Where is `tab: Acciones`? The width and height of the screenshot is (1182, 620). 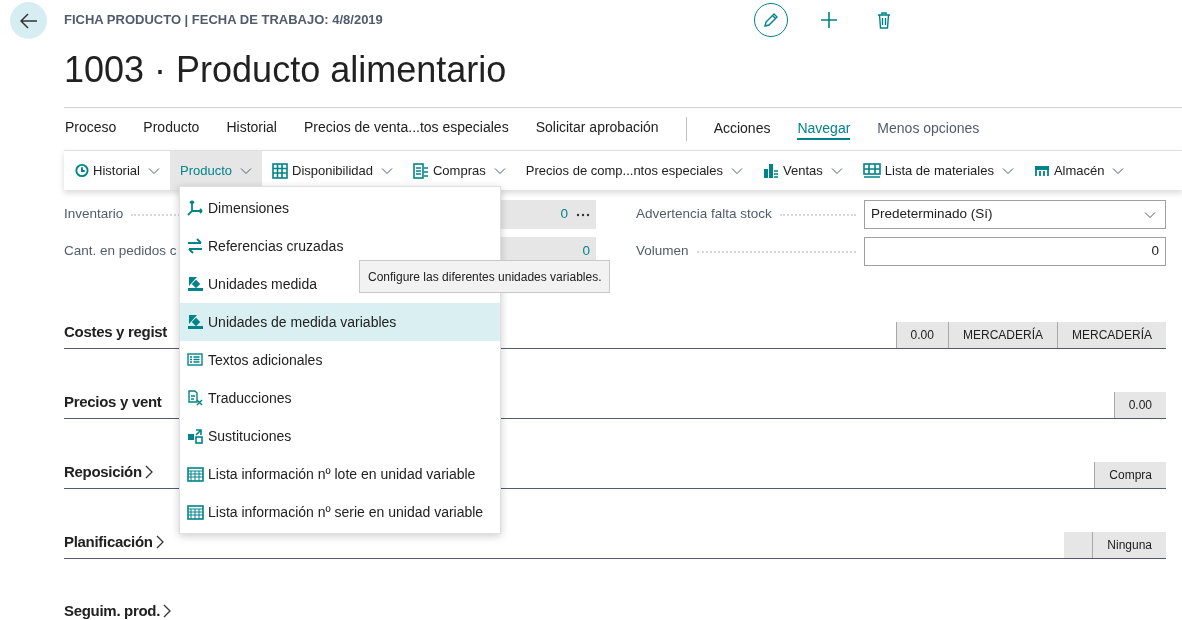
tab: Acciones is located at coordinates (742, 129).